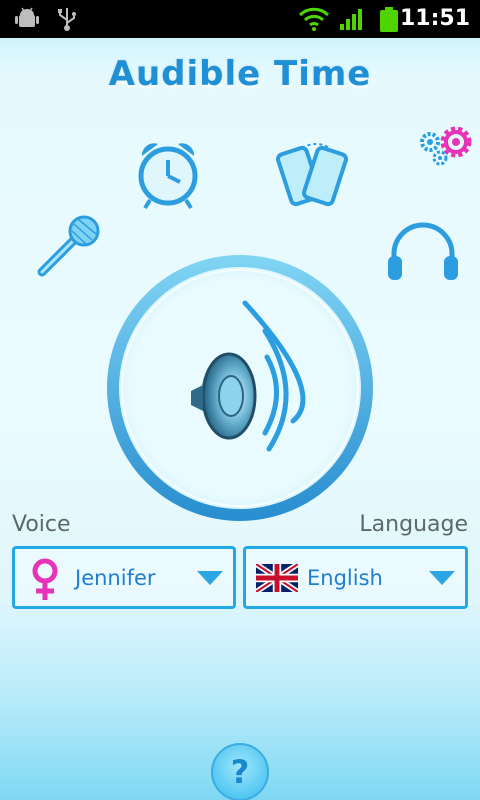 The width and height of the screenshot is (480, 800). I want to click on voice-value: Jennifer, so click(115, 578).